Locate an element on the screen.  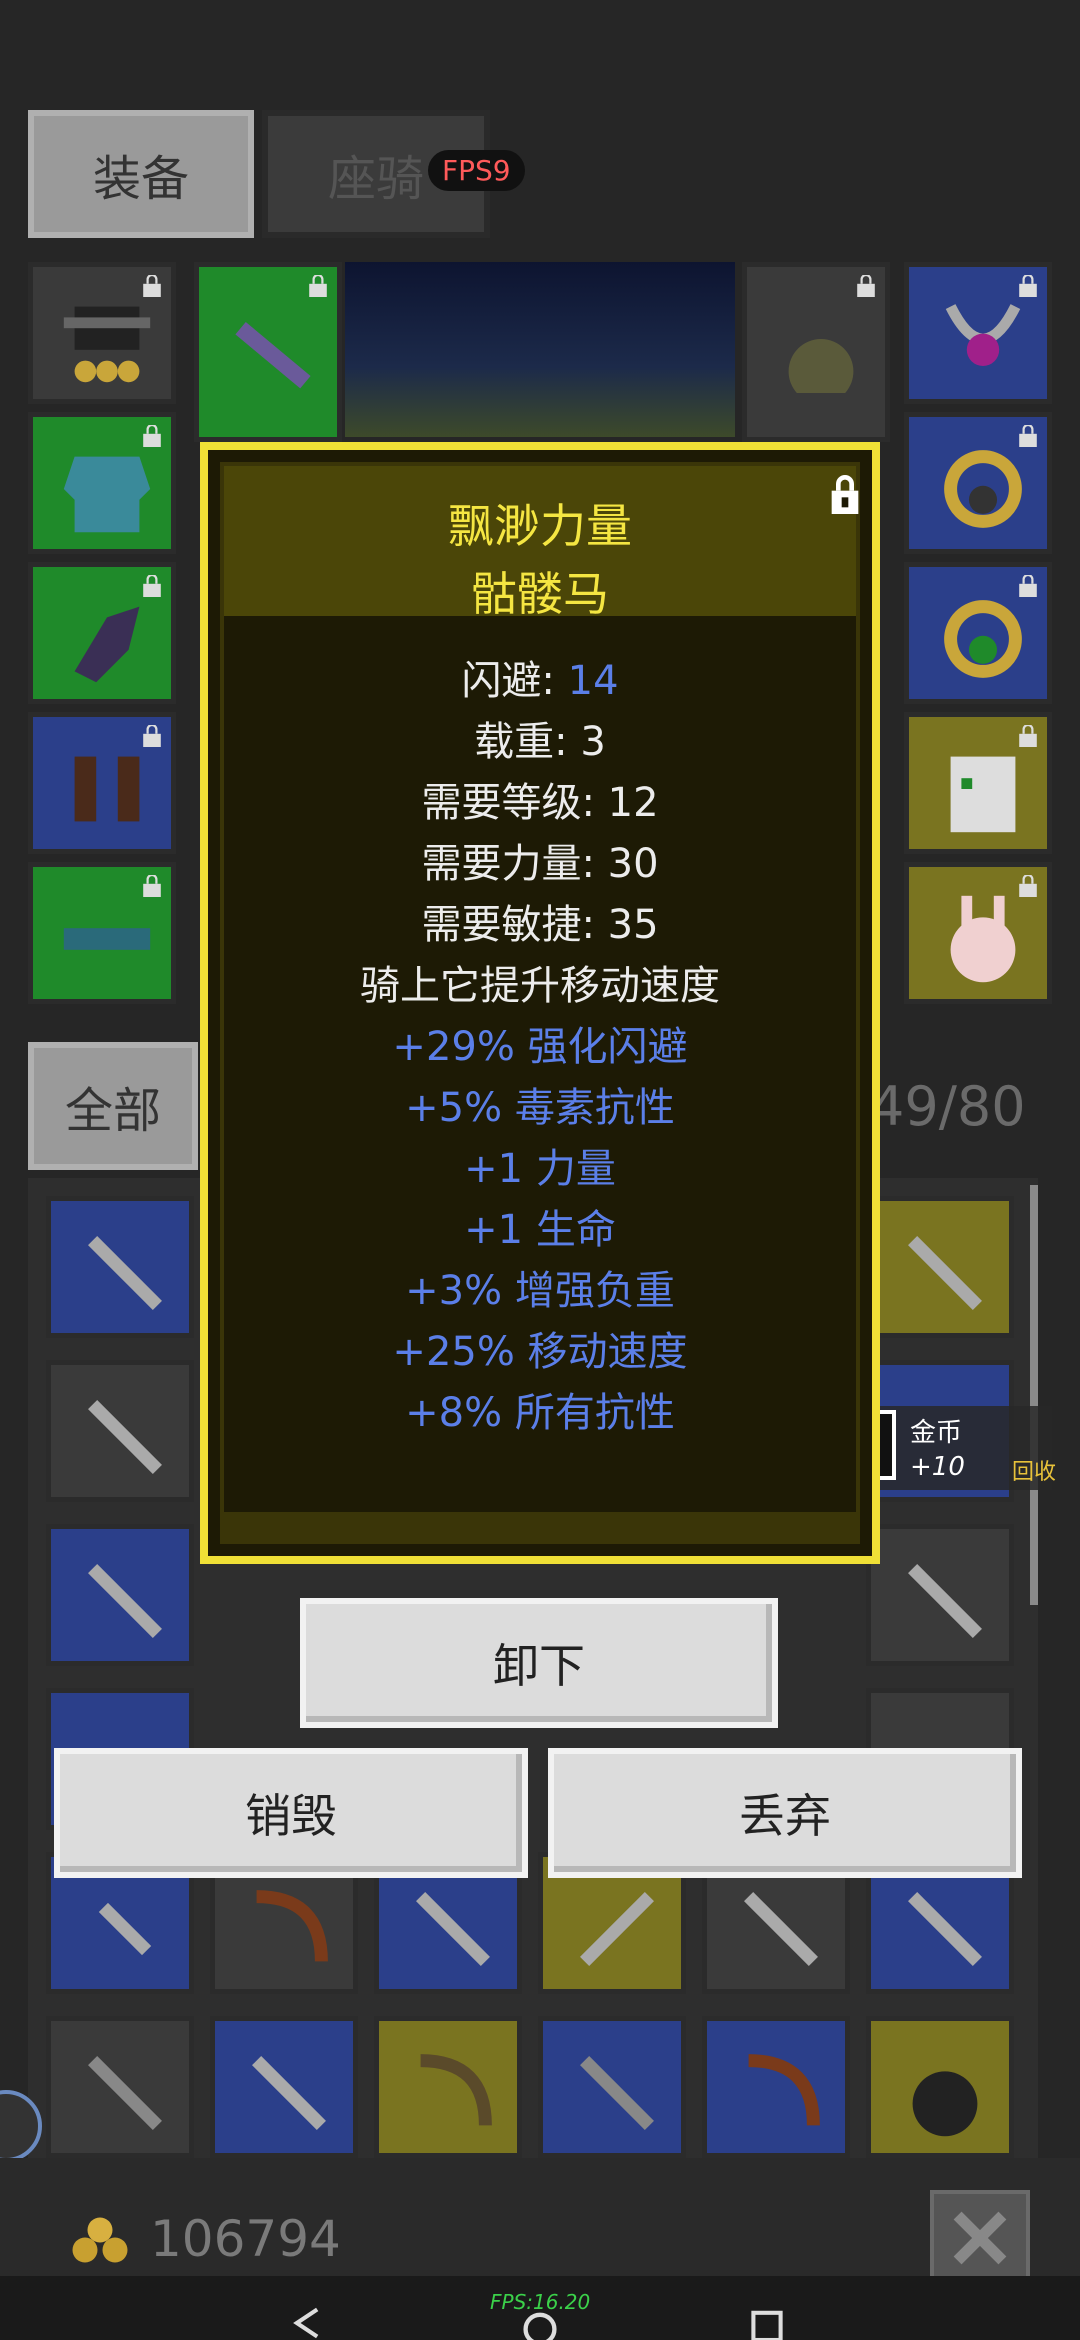
stat-req-level: 需要等级: 12 is located at coordinates (540, 803).